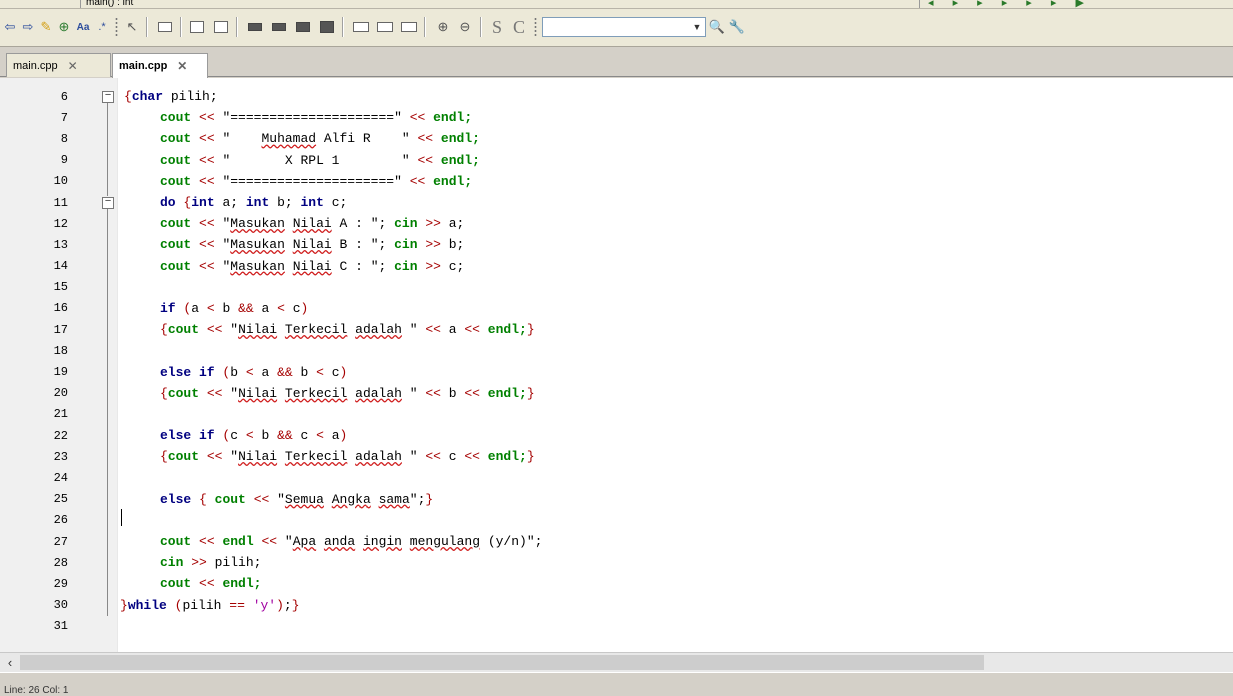 This screenshot has height=696, width=1233. What do you see at coordinates (221, 27) in the screenshot?
I see `text-box-icon` at bounding box center [221, 27].